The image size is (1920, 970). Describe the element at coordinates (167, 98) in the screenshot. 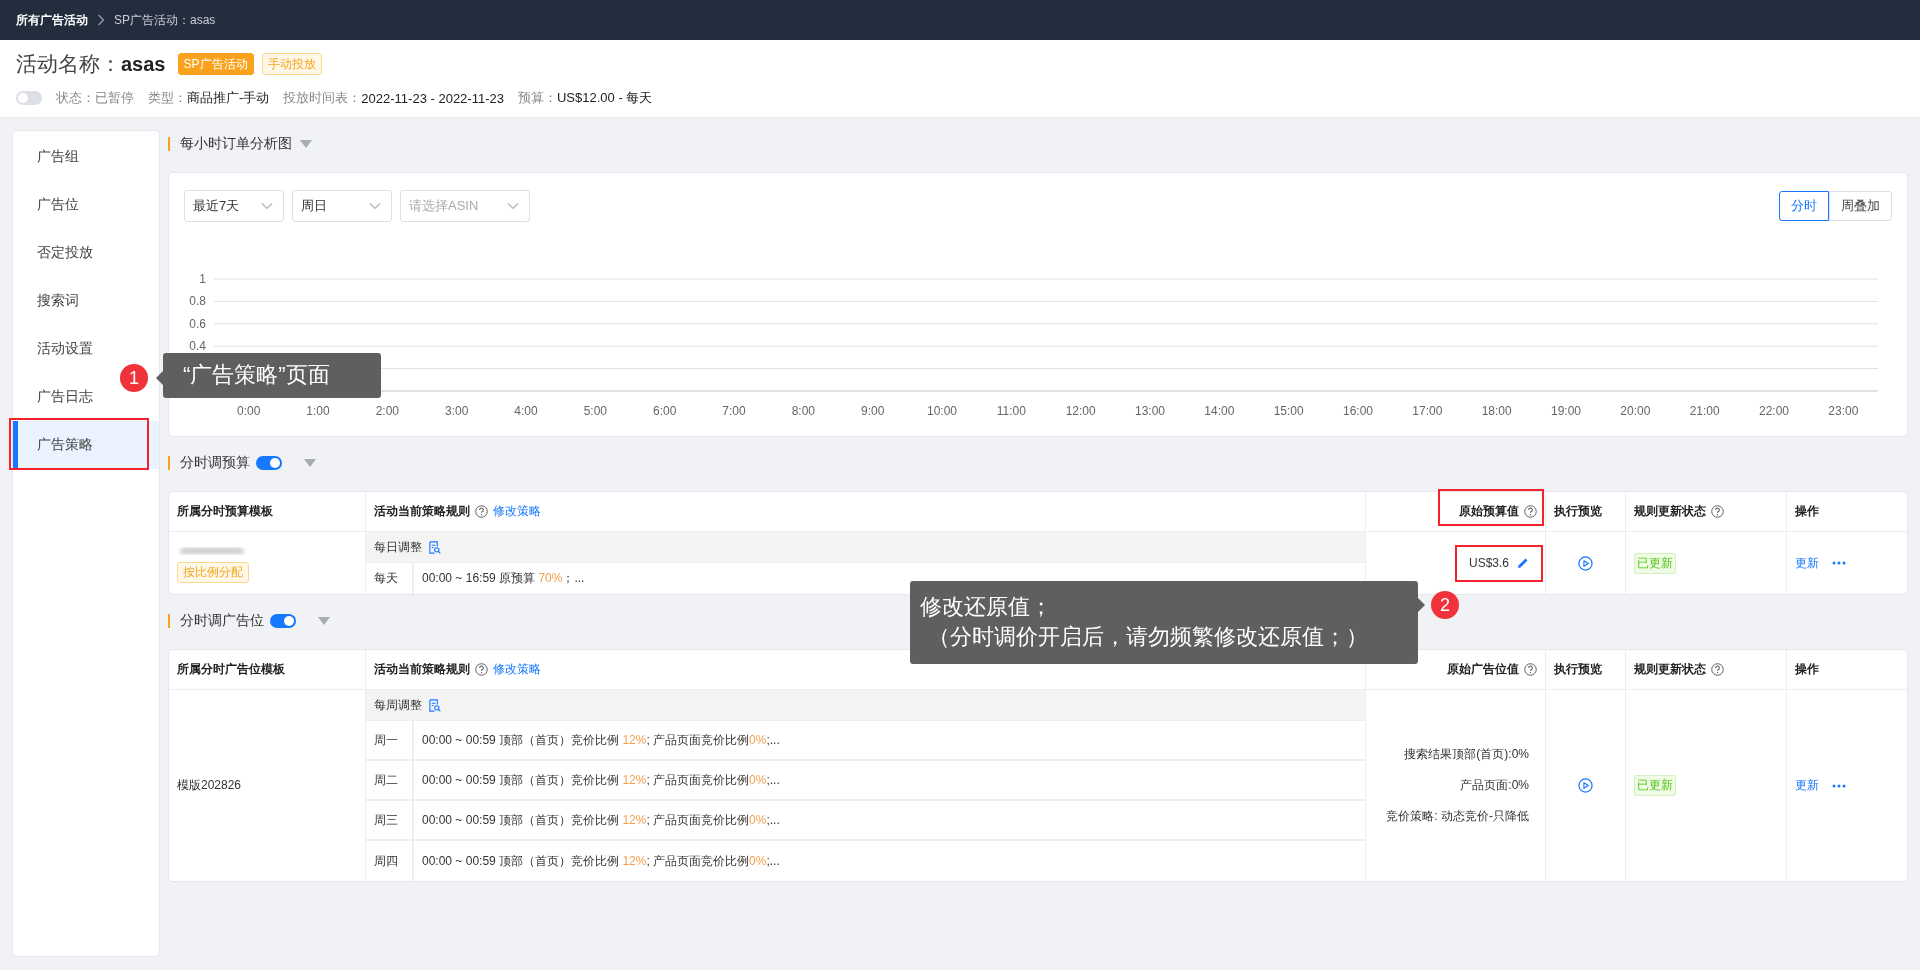

I see `meta-label: 类型：` at that location.